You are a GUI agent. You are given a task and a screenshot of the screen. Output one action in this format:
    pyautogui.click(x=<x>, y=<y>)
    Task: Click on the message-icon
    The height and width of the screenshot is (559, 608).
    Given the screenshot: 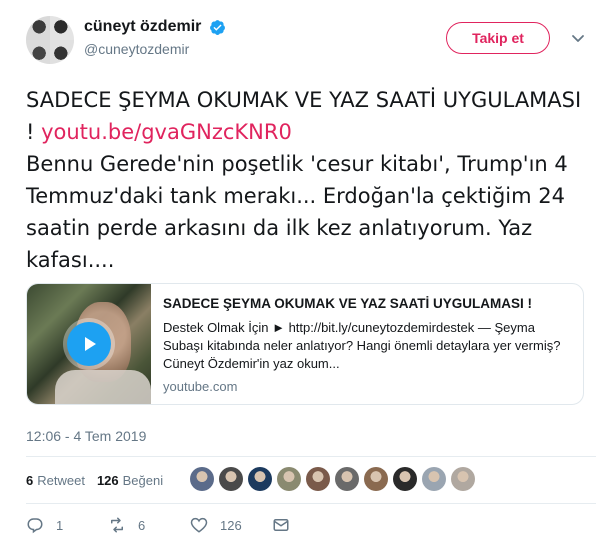 What is the action you would take?
    pyautogui.click(x=281, y=525)
    